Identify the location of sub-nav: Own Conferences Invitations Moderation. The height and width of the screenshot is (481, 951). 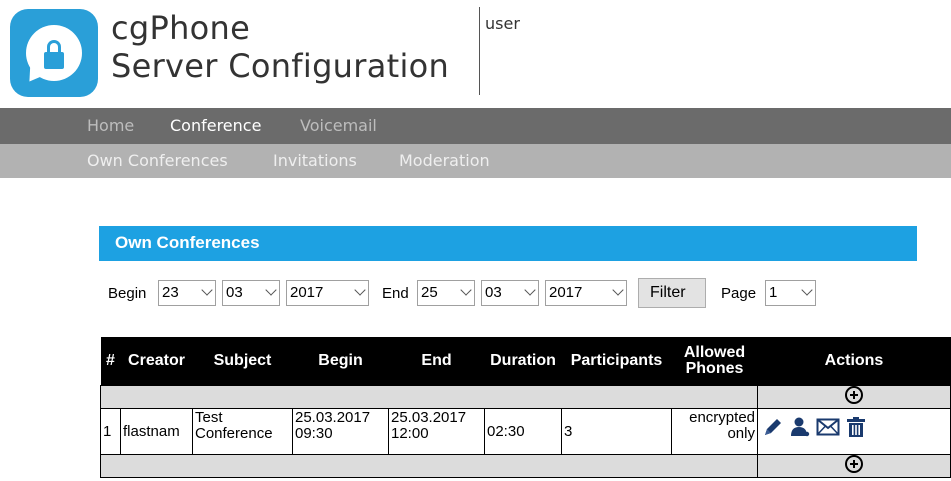
(475, 161).